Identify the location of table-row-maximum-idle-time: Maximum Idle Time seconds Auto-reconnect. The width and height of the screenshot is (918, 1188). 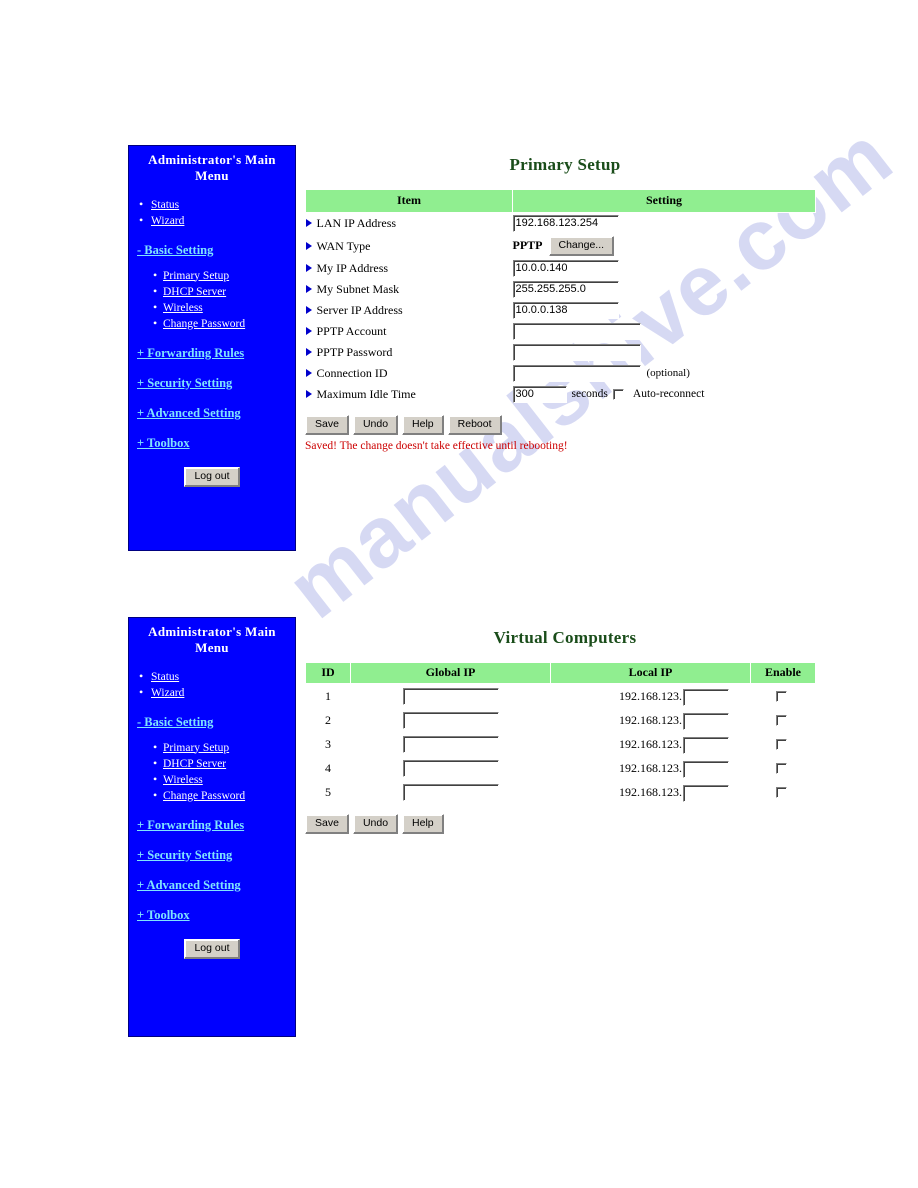
(560, 394).